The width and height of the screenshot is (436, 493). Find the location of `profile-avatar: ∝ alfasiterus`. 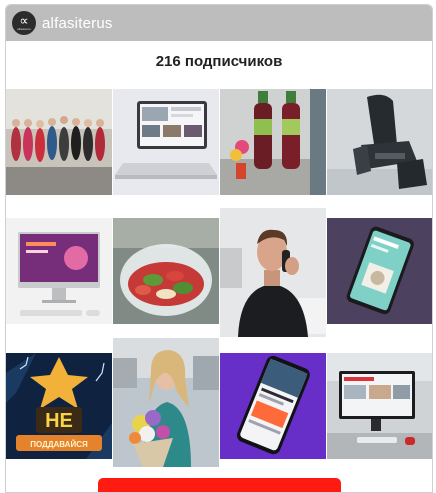

profile-avatar: ∝ alfasiterus is located at coordinates (24, 23).